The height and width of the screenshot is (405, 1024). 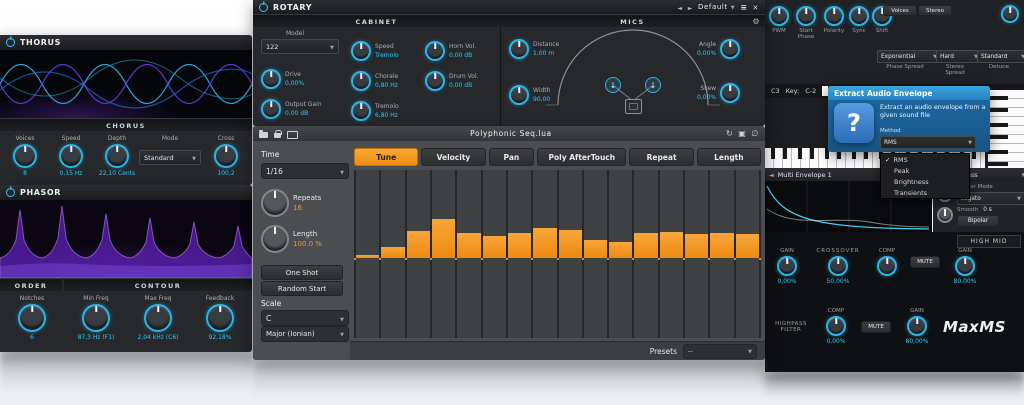 What do you see at coordinates (779, 16) in the screenshot?
I see `pwm-knob` at bounding box center [779, 16].